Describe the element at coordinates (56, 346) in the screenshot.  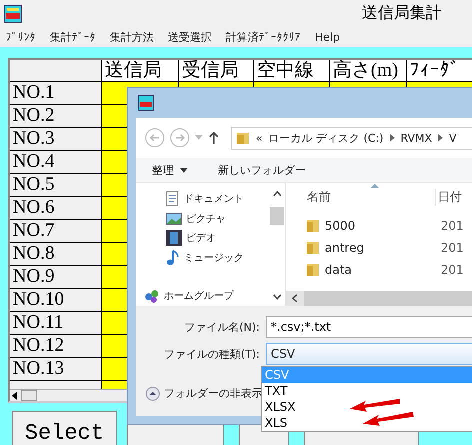
I see `row-header: NO.12` at that location.